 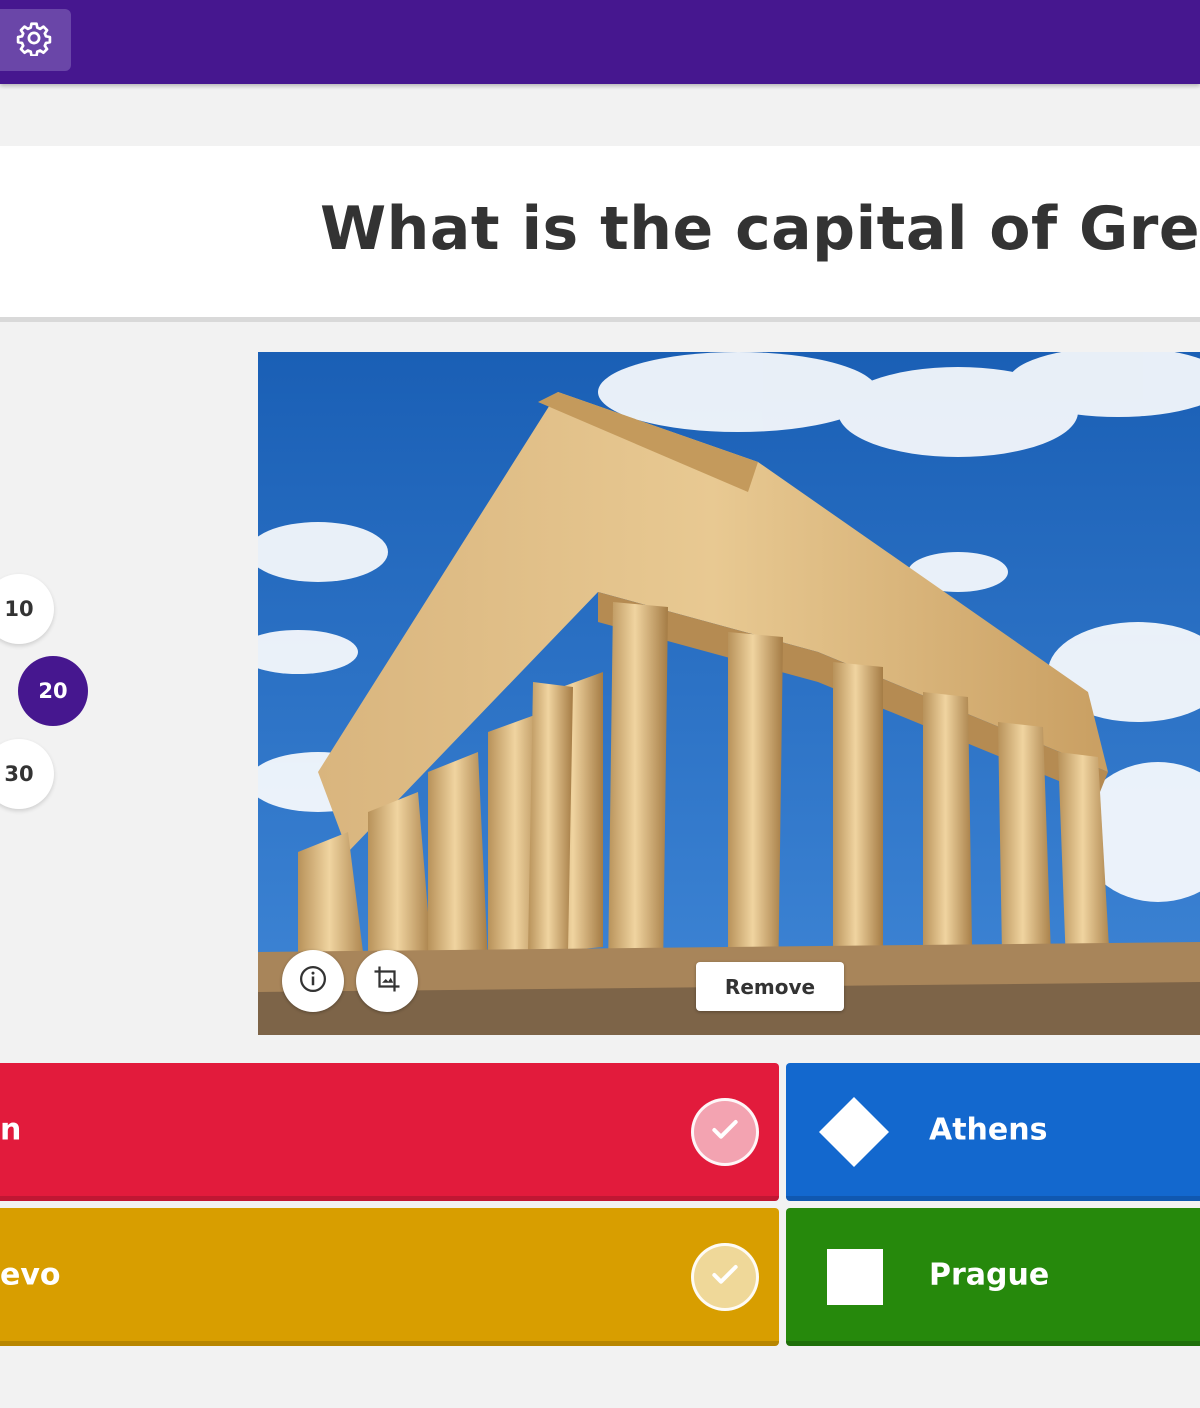 What do you see at coordinates (770, 986) in the screenshot?
I see `remove-image-button: Remove` at bounding box center [770, 986].